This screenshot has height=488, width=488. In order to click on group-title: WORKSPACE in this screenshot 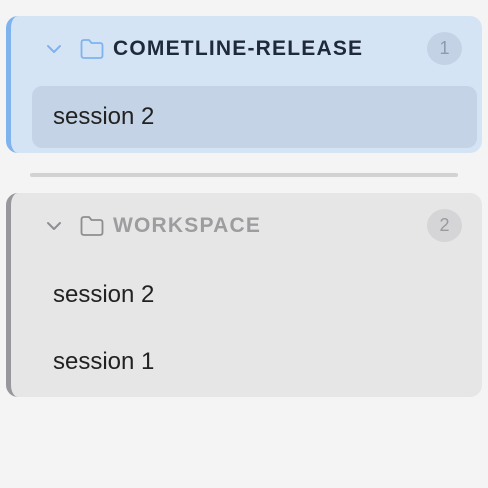, I will do `click(187, 225)`.